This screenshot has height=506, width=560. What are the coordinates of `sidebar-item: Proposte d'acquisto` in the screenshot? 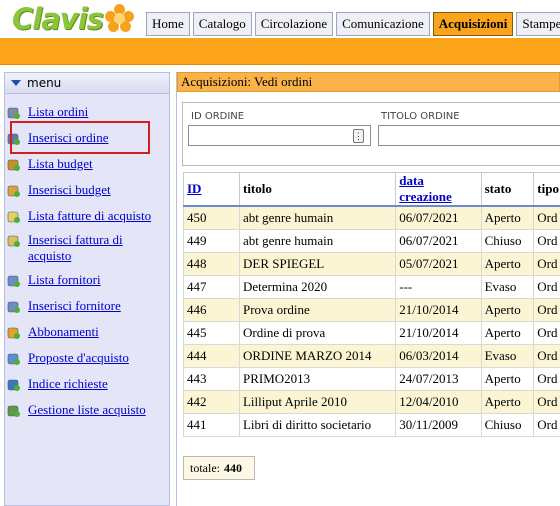 It's located at (83, 358).